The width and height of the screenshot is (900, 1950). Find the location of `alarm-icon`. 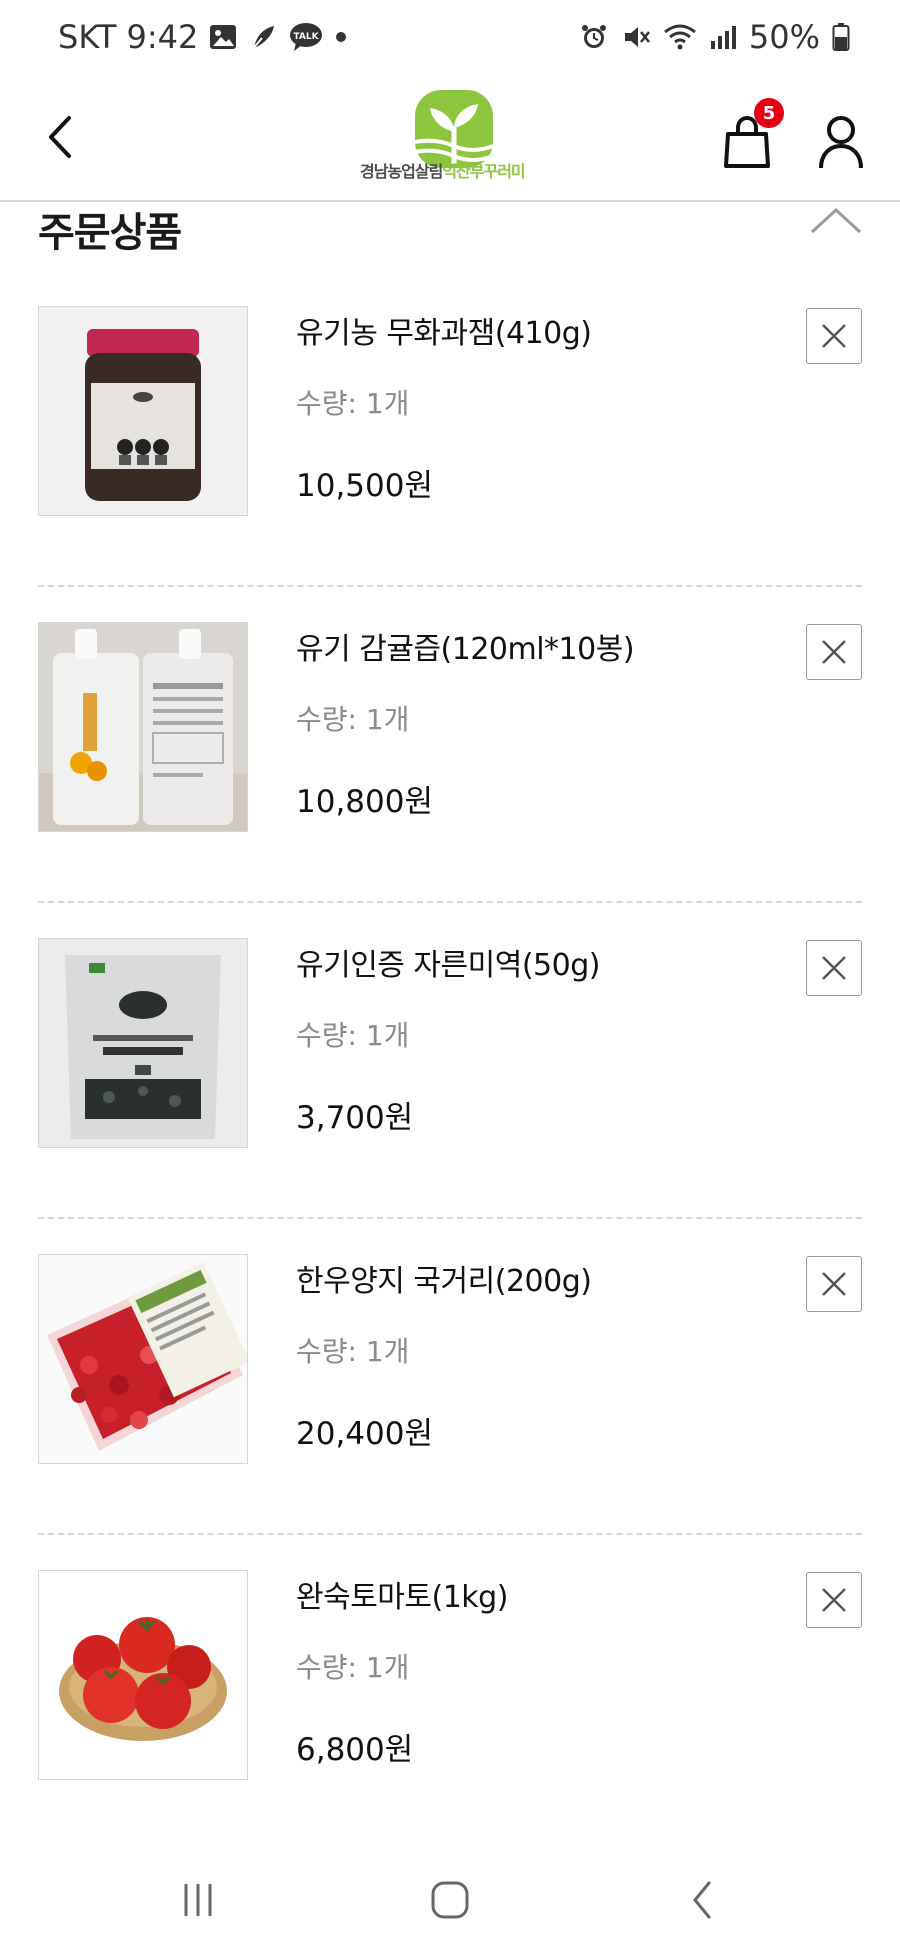

alarm-icon is located at coordinates (594, 37).